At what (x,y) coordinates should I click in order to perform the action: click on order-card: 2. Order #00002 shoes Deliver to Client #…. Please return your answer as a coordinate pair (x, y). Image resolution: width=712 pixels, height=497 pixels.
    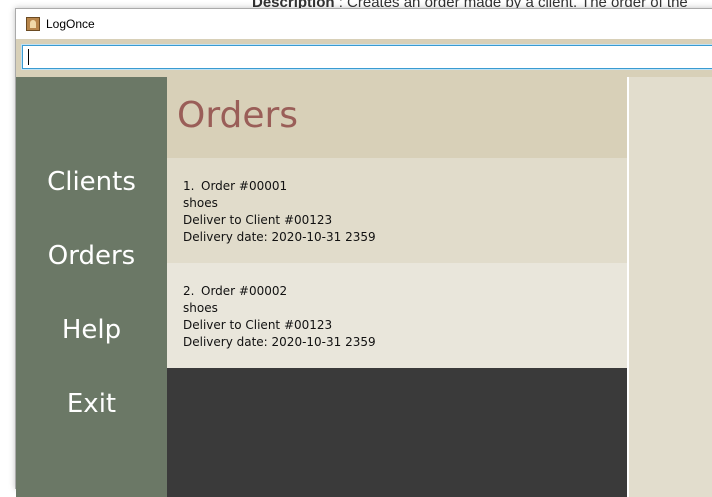
    Looking at the image, I should click on (397, 315).